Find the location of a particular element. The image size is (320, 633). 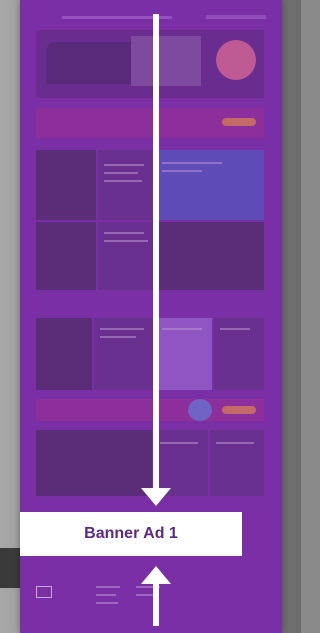

site-footer is located at coordinates (150, 604).